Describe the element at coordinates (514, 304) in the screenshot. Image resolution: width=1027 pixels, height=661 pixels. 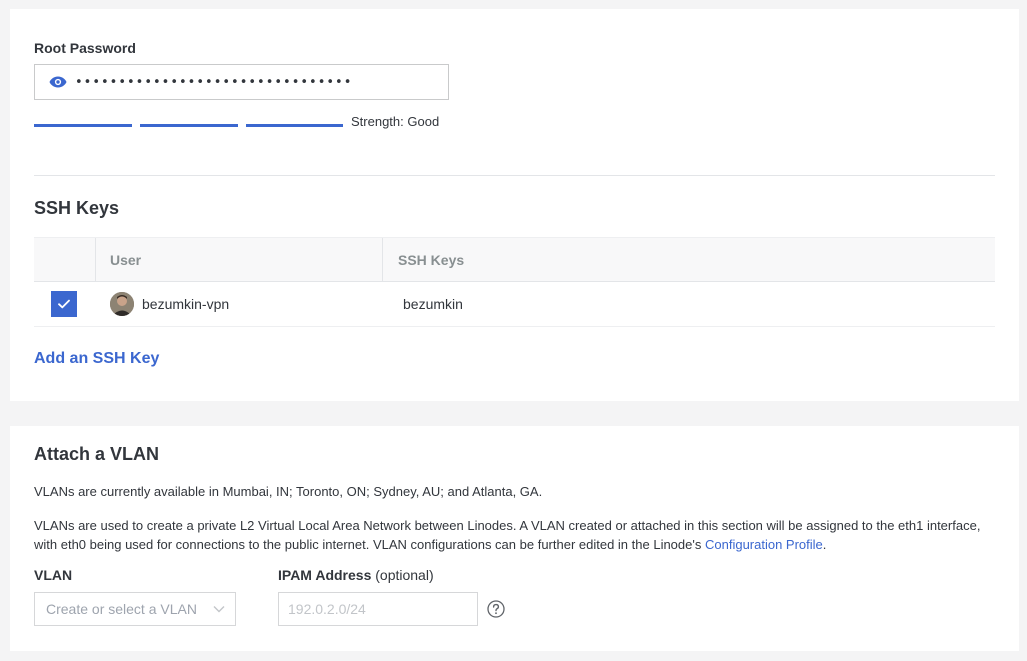
I see `table-row: bezumkin-vpn bezumkin` at that location.